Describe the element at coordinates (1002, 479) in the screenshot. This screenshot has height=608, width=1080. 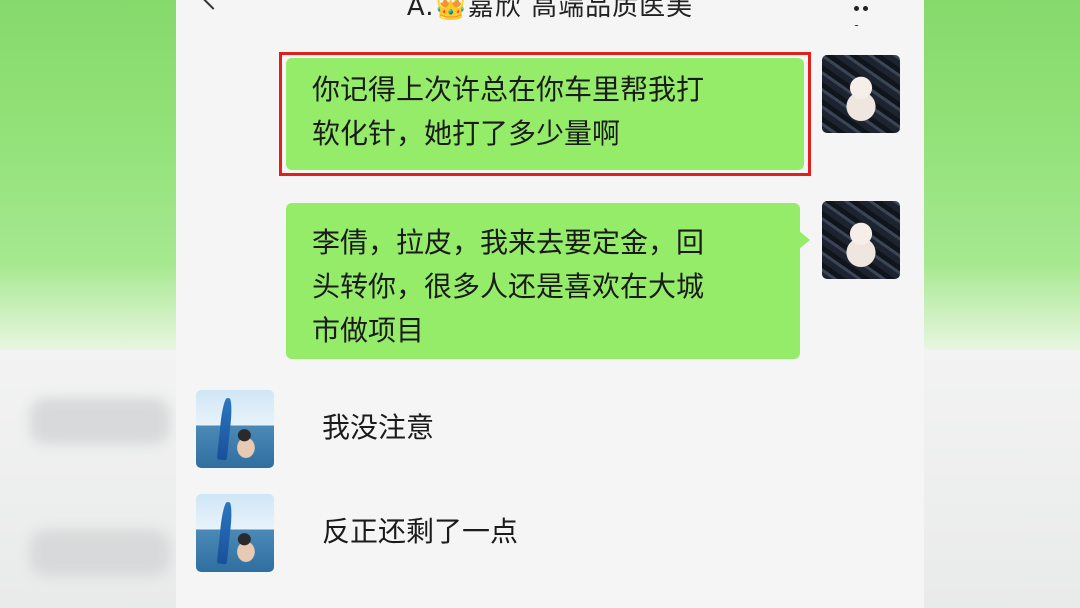
I see `blurred-grey-area` at that location.